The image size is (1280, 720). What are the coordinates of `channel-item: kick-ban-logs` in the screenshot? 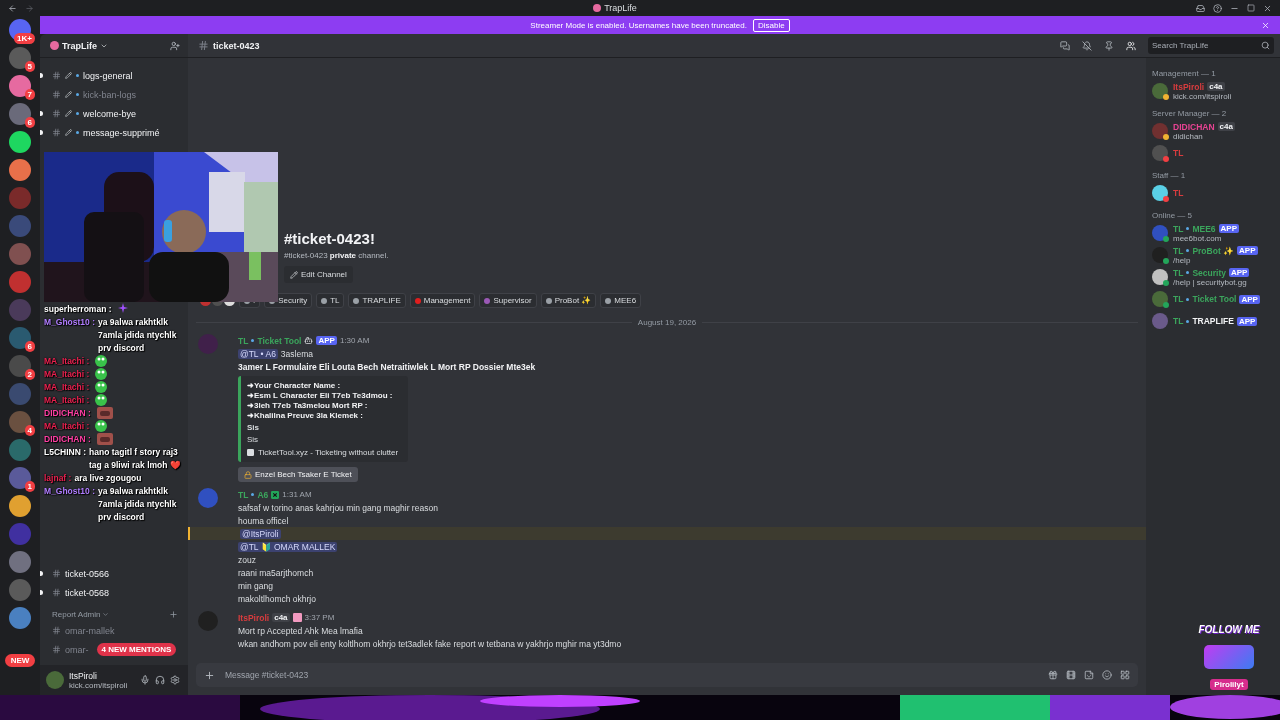 It's located at (111, 94).